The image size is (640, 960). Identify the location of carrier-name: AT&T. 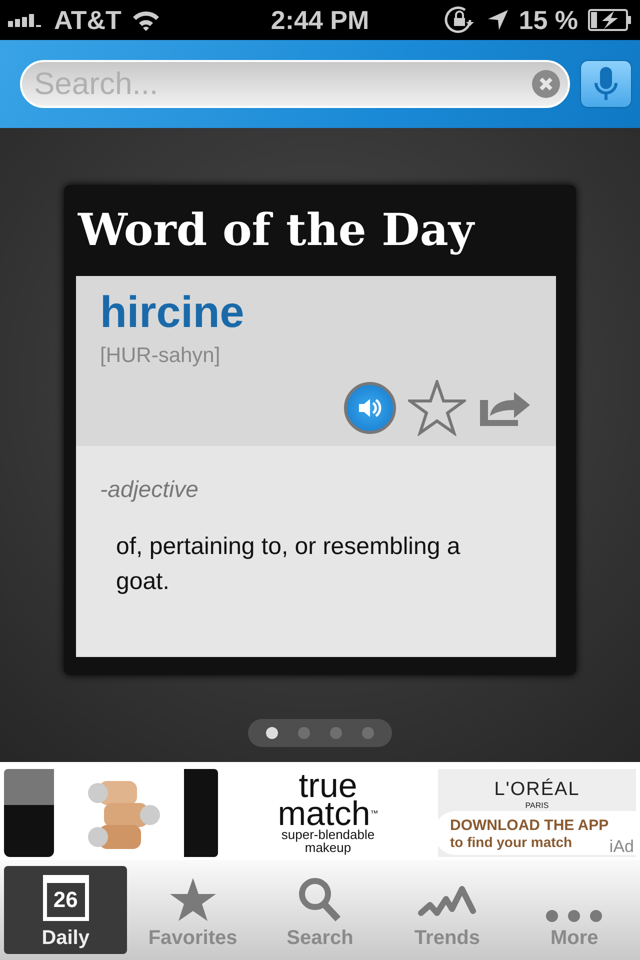
(88, 20).